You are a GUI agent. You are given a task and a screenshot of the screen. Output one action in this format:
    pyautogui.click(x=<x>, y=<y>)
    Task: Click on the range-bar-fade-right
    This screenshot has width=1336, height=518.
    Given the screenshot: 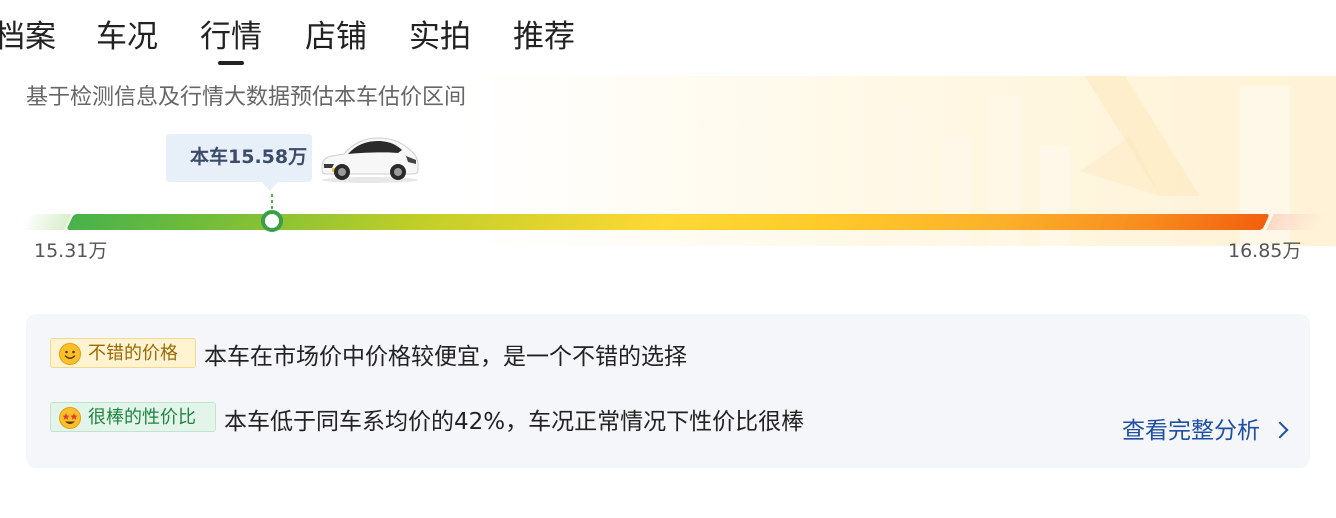 What is the action you would take?
    pyautogui.click(x=1296, y=222)
    